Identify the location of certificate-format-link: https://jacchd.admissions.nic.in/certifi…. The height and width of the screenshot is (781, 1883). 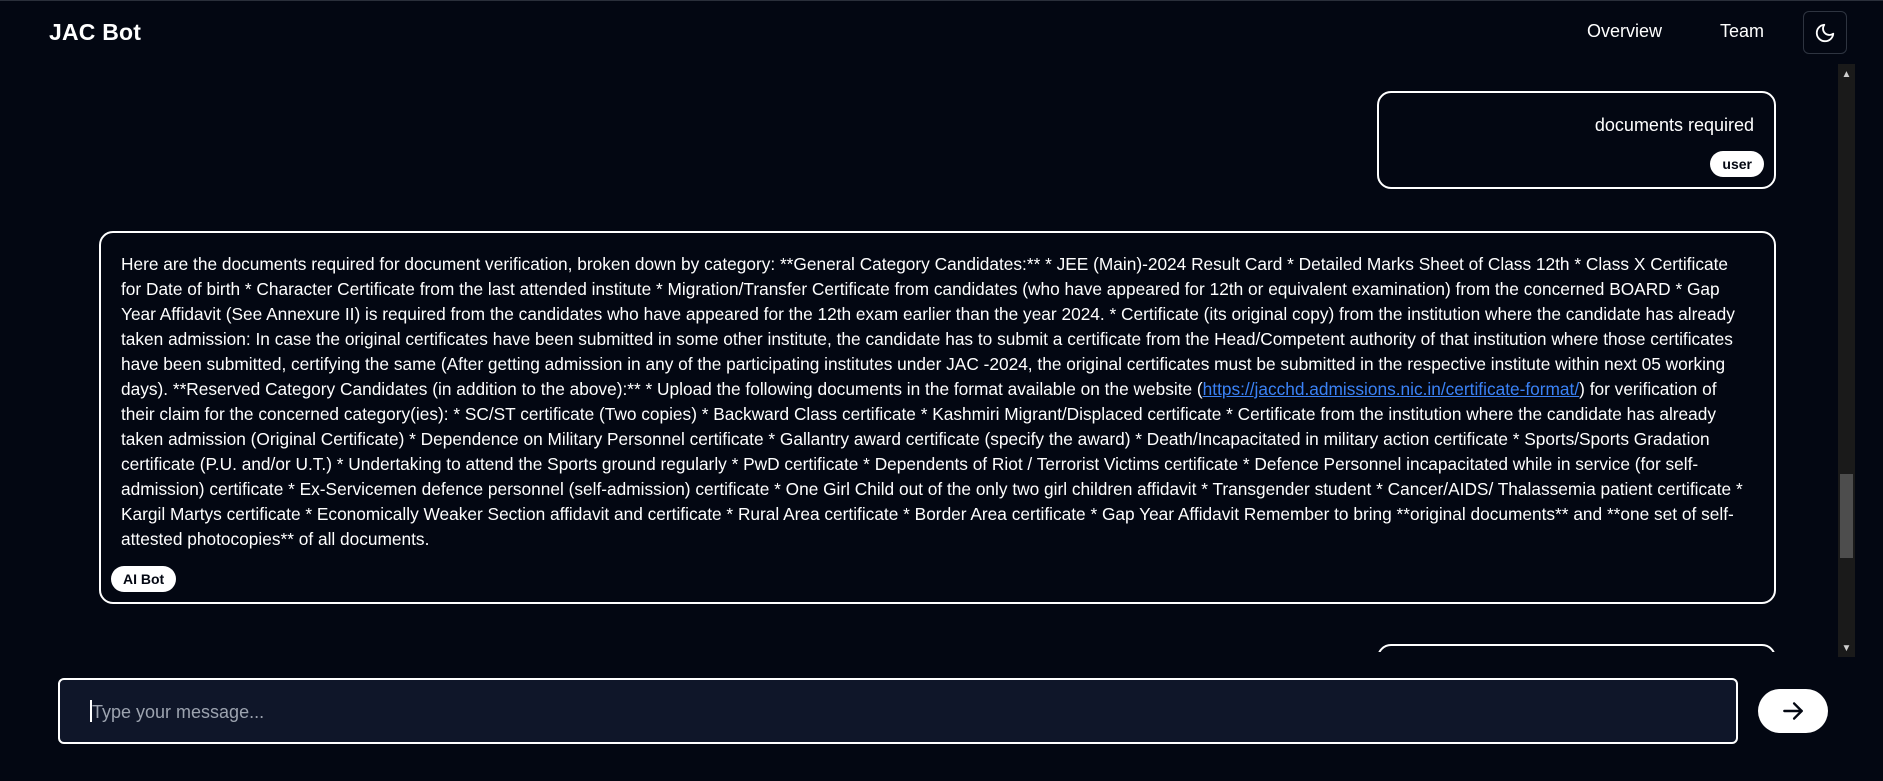
(1391, 389).